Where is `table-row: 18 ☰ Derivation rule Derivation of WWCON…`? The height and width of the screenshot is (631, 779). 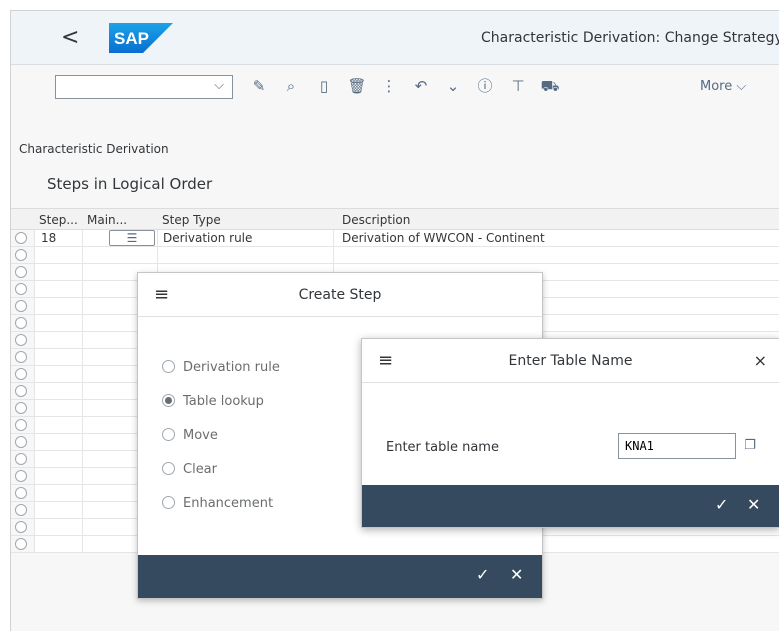
table-row: 18 ☰ Derivation rule Derivation of WWCON… is located at coordinates (395, 238).